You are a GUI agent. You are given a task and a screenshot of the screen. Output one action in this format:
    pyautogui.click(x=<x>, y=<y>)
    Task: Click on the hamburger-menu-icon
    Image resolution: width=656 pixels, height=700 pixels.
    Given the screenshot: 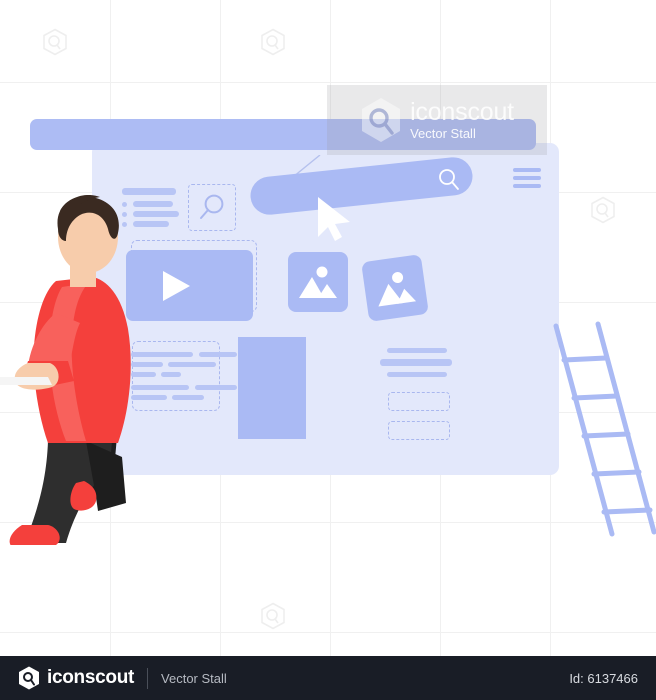 What is the action you would take?
    pyautogui.click(x=527, y=180)
    